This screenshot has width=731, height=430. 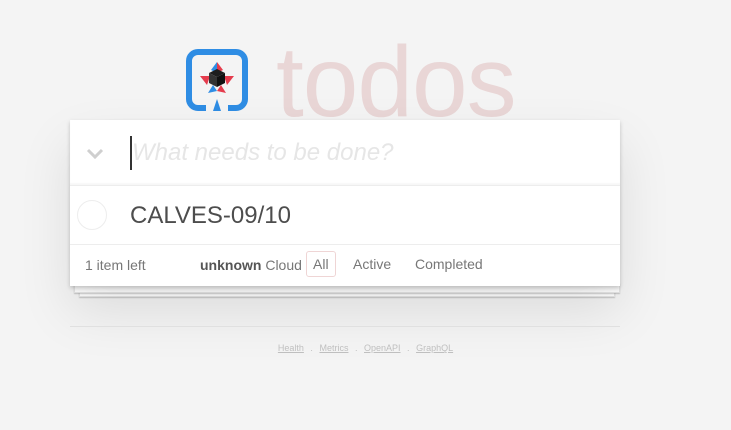 I want to click on circle-checkbox-icon, so click(x=92, y=215).